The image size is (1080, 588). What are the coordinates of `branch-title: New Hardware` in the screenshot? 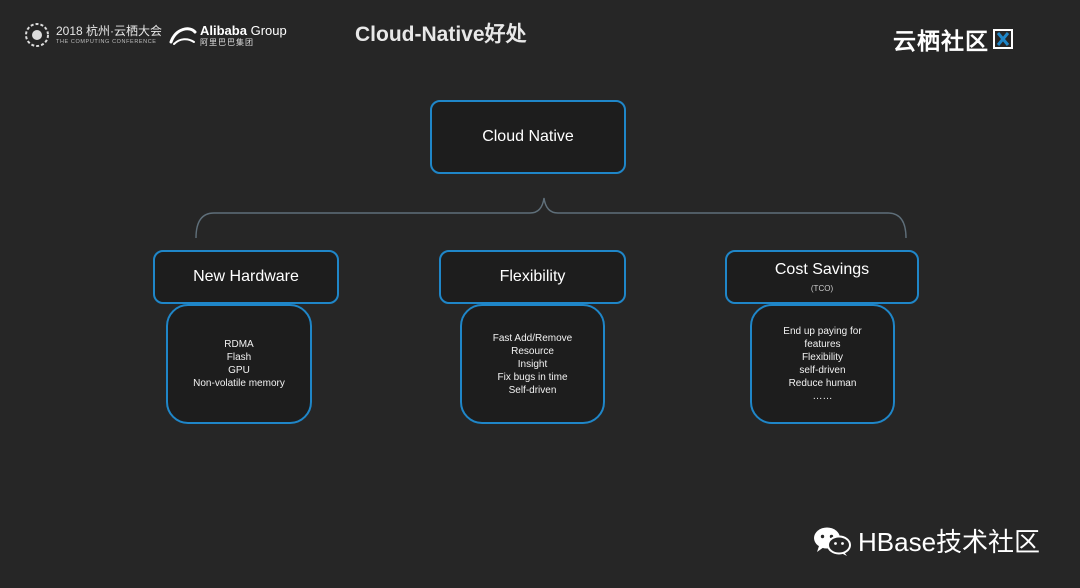 It's located at (246, 276).